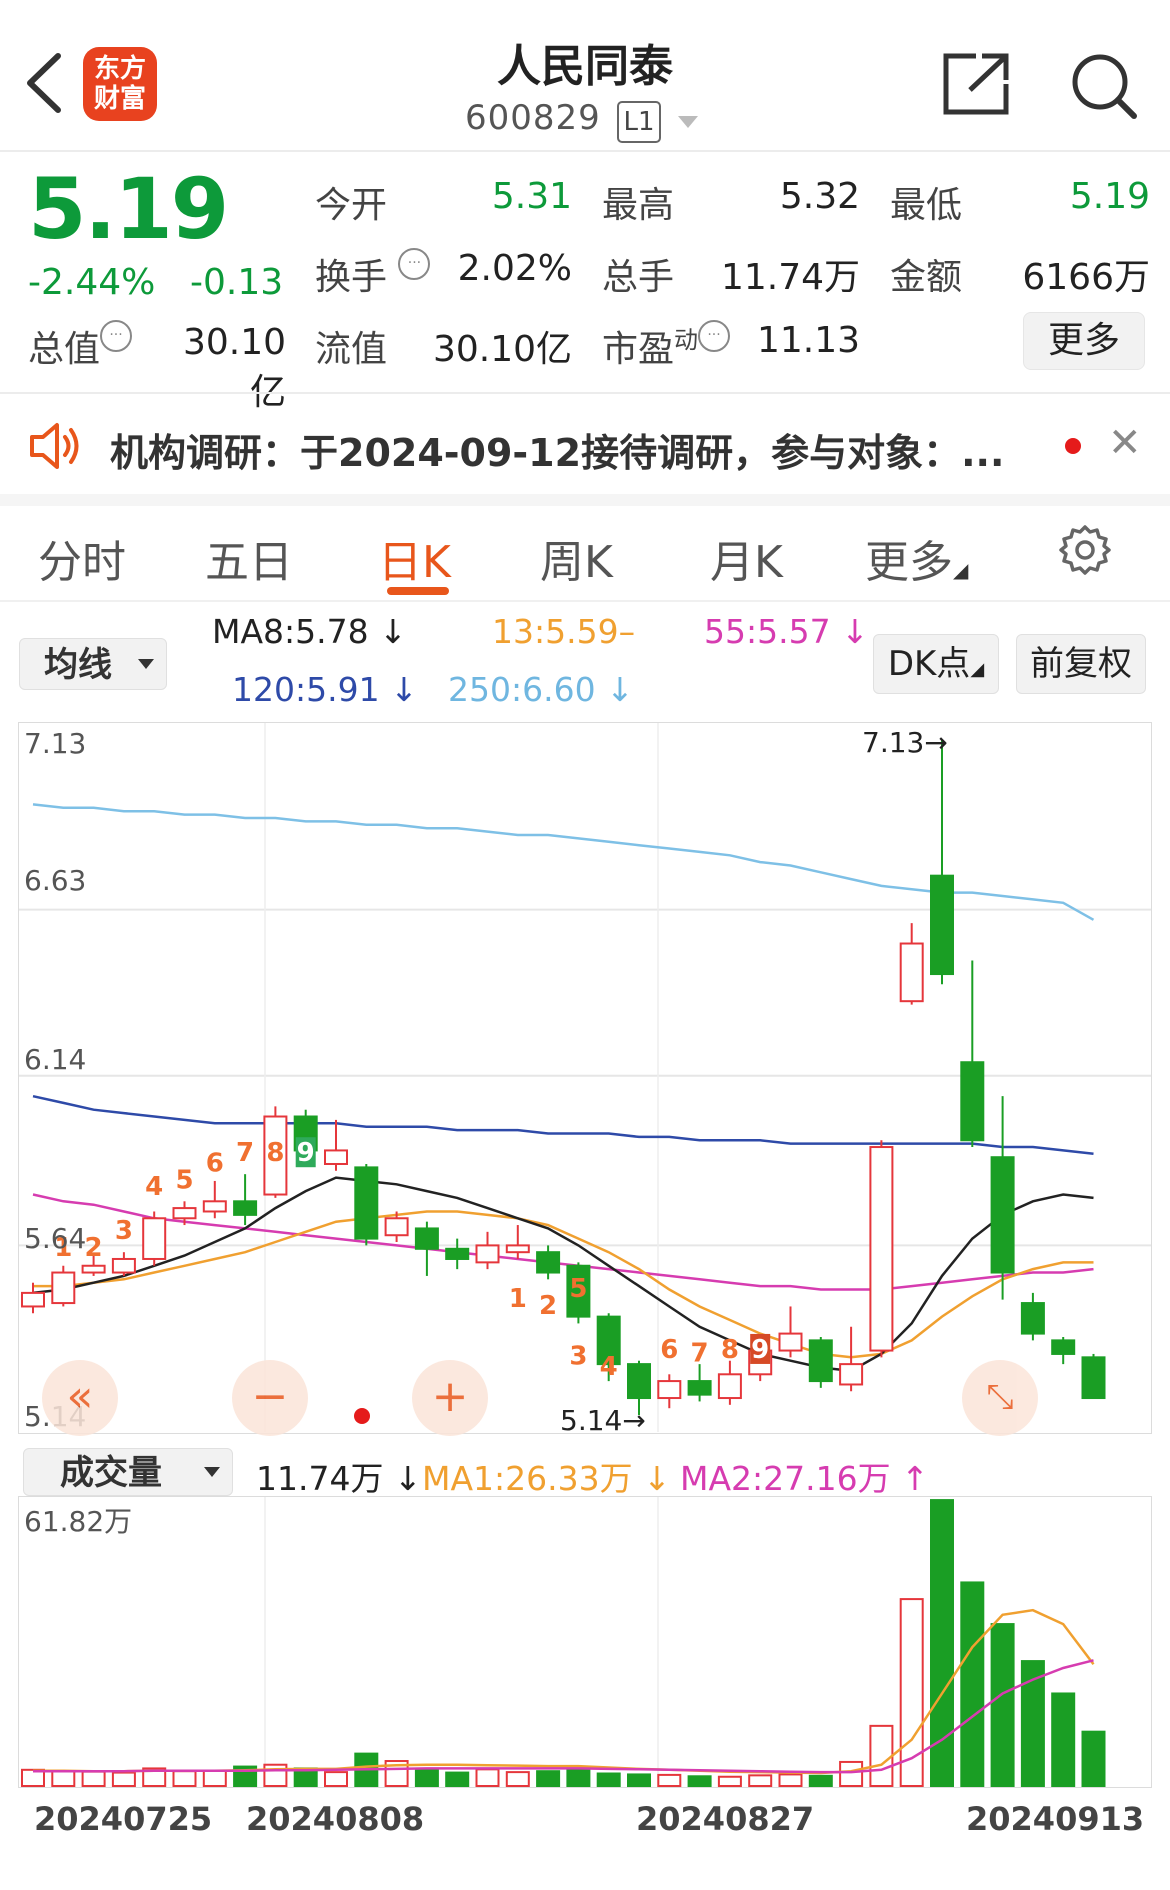 This screenshot has height=1890, width=1170. Describe the element at coordinates (306, 1153) in the screenshot. I see `nine-up-marker: 9` at that location.